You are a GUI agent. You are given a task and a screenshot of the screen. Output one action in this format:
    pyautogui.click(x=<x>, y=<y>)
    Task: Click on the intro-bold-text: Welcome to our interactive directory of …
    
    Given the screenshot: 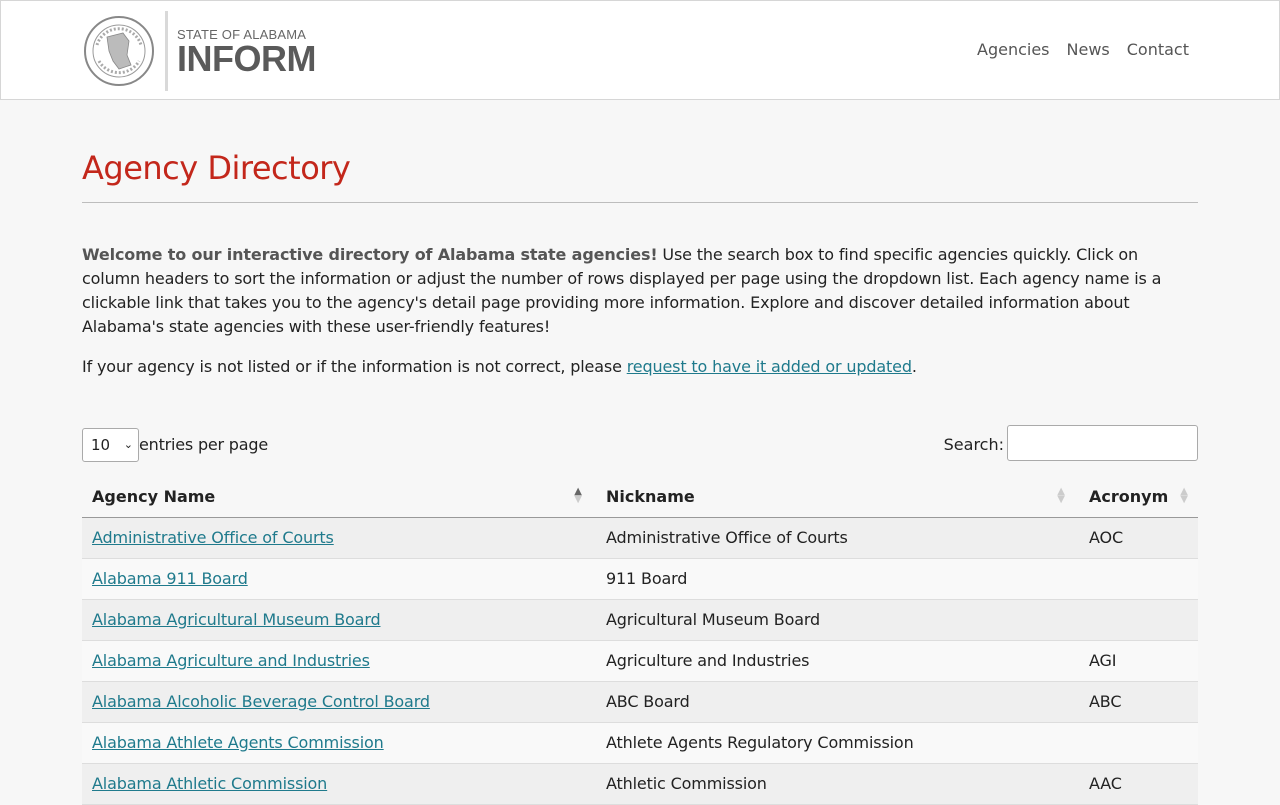 What is the action you would take?
    pyautogui.click(x=370, y=254)
    